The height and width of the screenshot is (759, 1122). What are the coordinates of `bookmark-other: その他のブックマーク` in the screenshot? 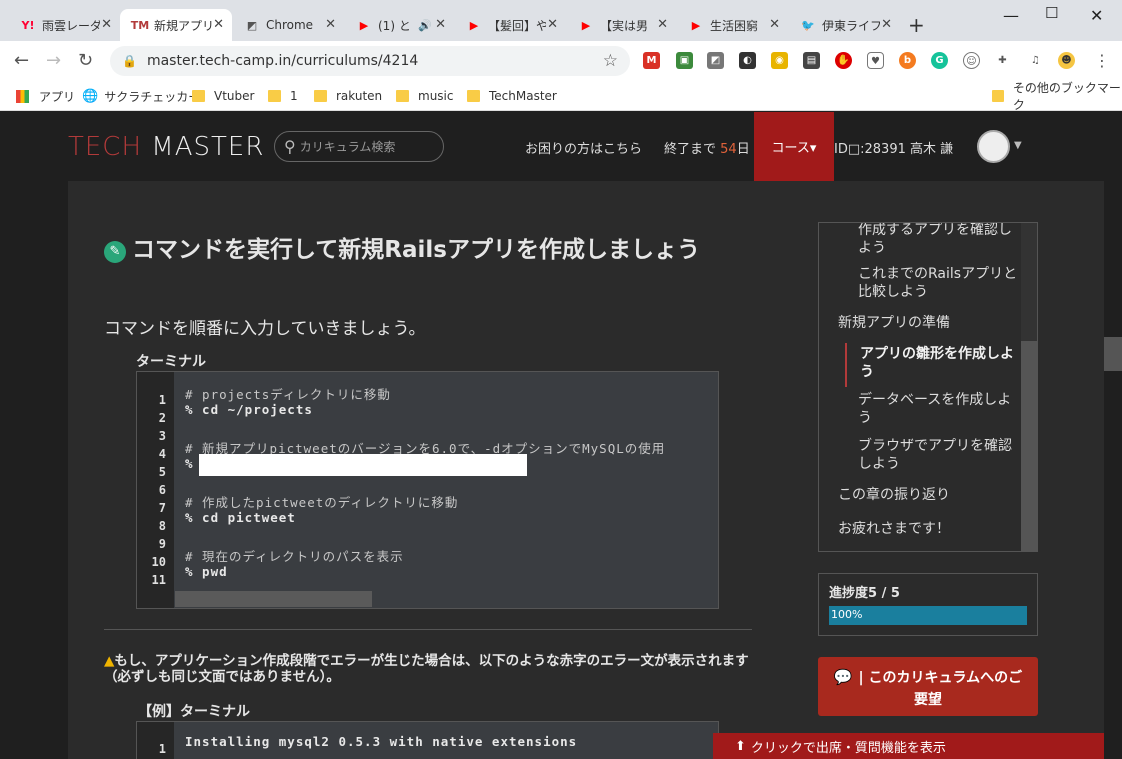 It's located at (1057, 96).